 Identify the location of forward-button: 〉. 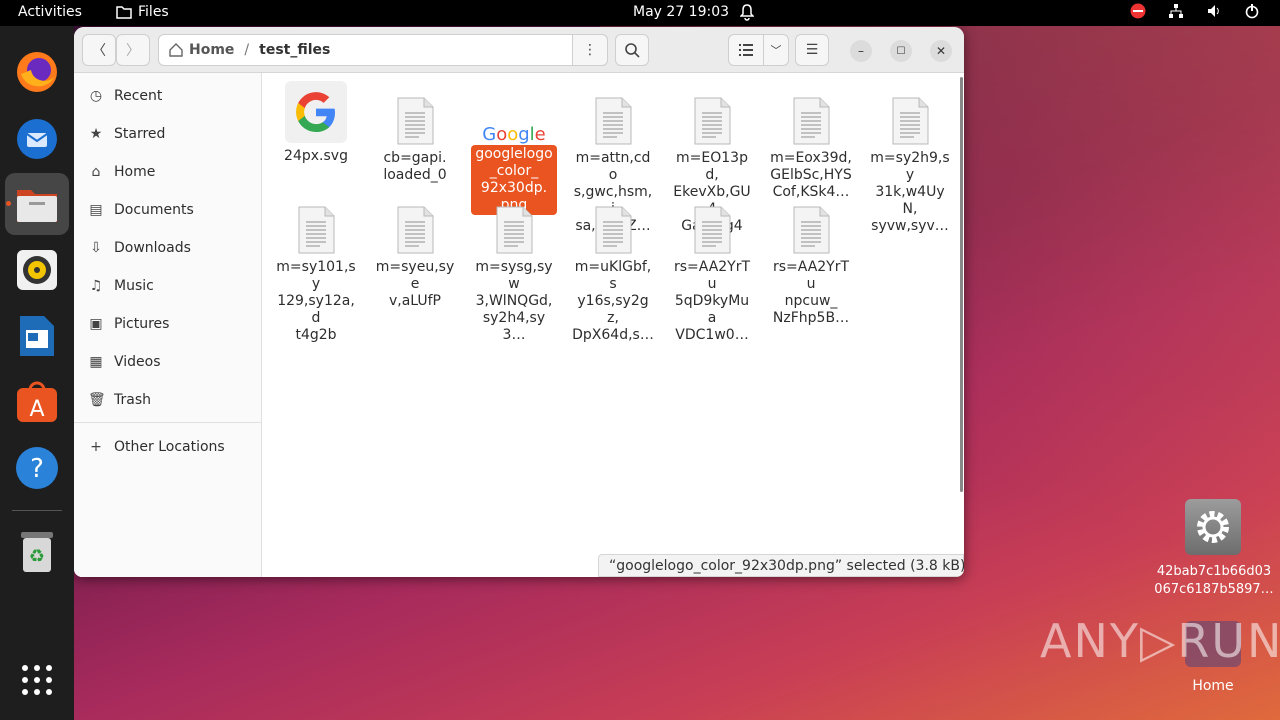
(133, 50).